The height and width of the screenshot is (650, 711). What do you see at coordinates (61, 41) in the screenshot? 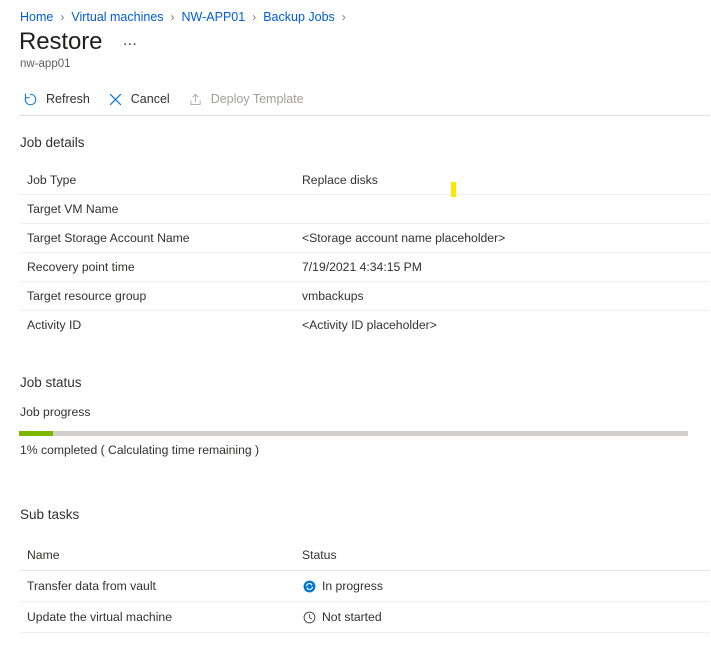
I see `page-title: Restore` at bounding box center [61, 41].